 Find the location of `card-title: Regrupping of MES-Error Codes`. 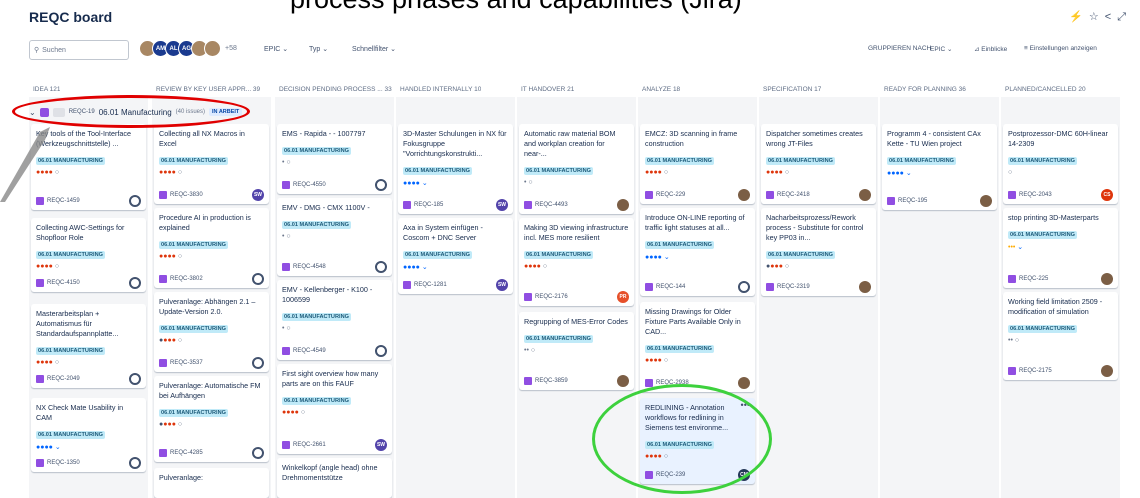

card-title: Regrupping of MES-Error Codes is located at coordinates (576, 321).